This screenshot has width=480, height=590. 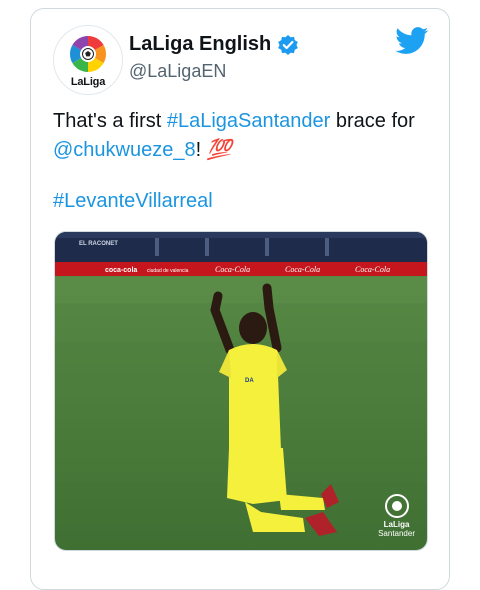 I want to click on author-display-name: LaLiga English, so click(x=200, y=44).